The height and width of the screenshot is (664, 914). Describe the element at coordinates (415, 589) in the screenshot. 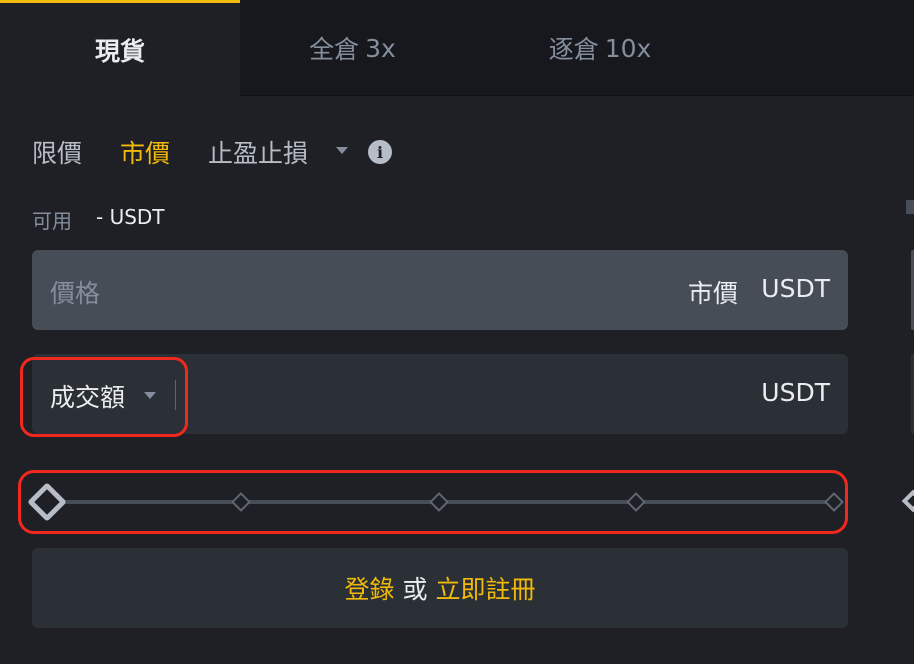

I see `login-or-text: 或` at that location.